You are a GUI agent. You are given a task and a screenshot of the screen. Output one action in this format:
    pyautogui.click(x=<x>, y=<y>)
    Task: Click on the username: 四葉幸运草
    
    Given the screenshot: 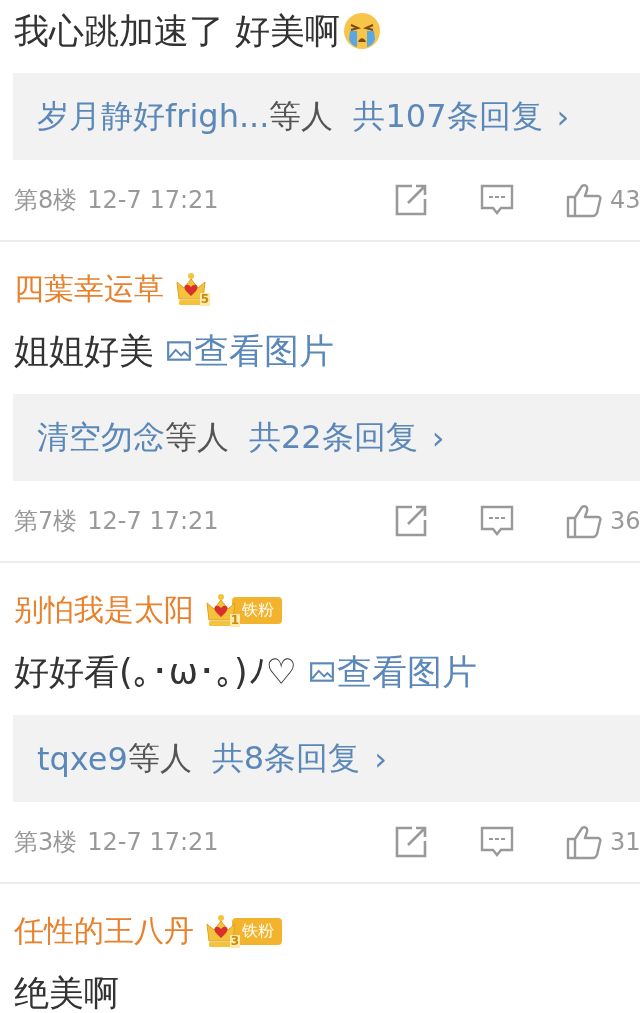 What is the action you would take?
    pyautogui.click(x=89, y=289)
    